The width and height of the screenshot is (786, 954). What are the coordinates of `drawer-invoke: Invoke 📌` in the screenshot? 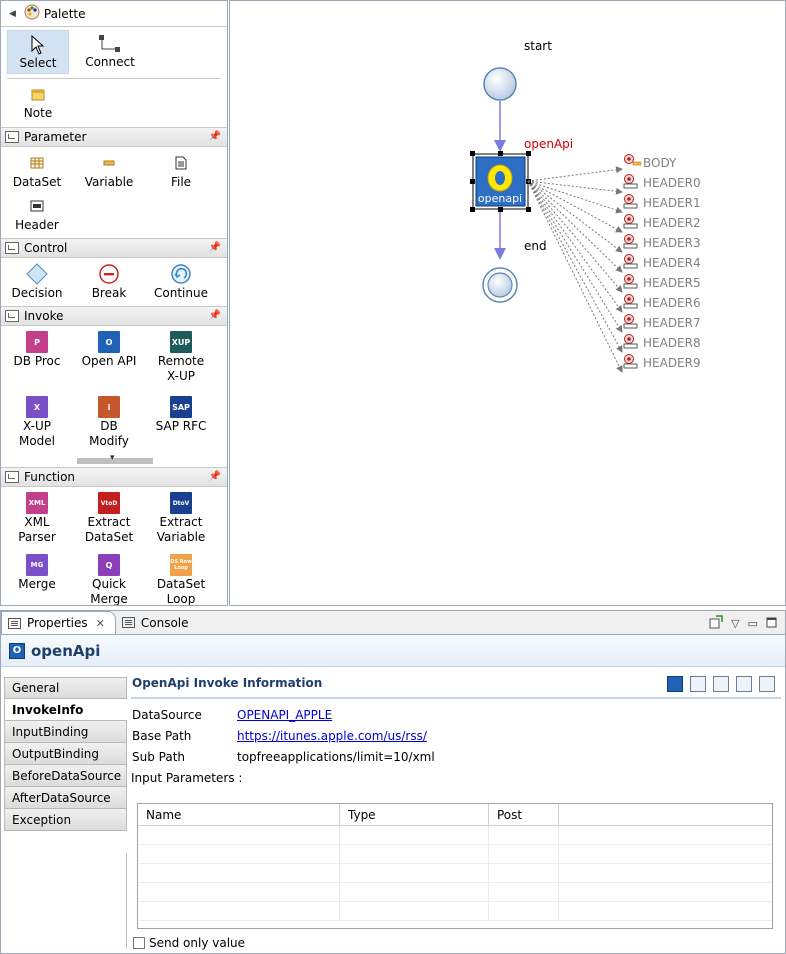 It's located at (114, 316).